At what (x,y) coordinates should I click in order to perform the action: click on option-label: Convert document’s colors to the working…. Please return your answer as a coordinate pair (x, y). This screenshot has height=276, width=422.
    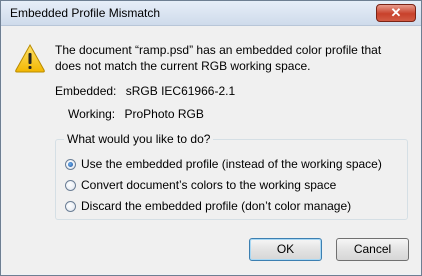
    Looking at the image, I should click on (209, 185).